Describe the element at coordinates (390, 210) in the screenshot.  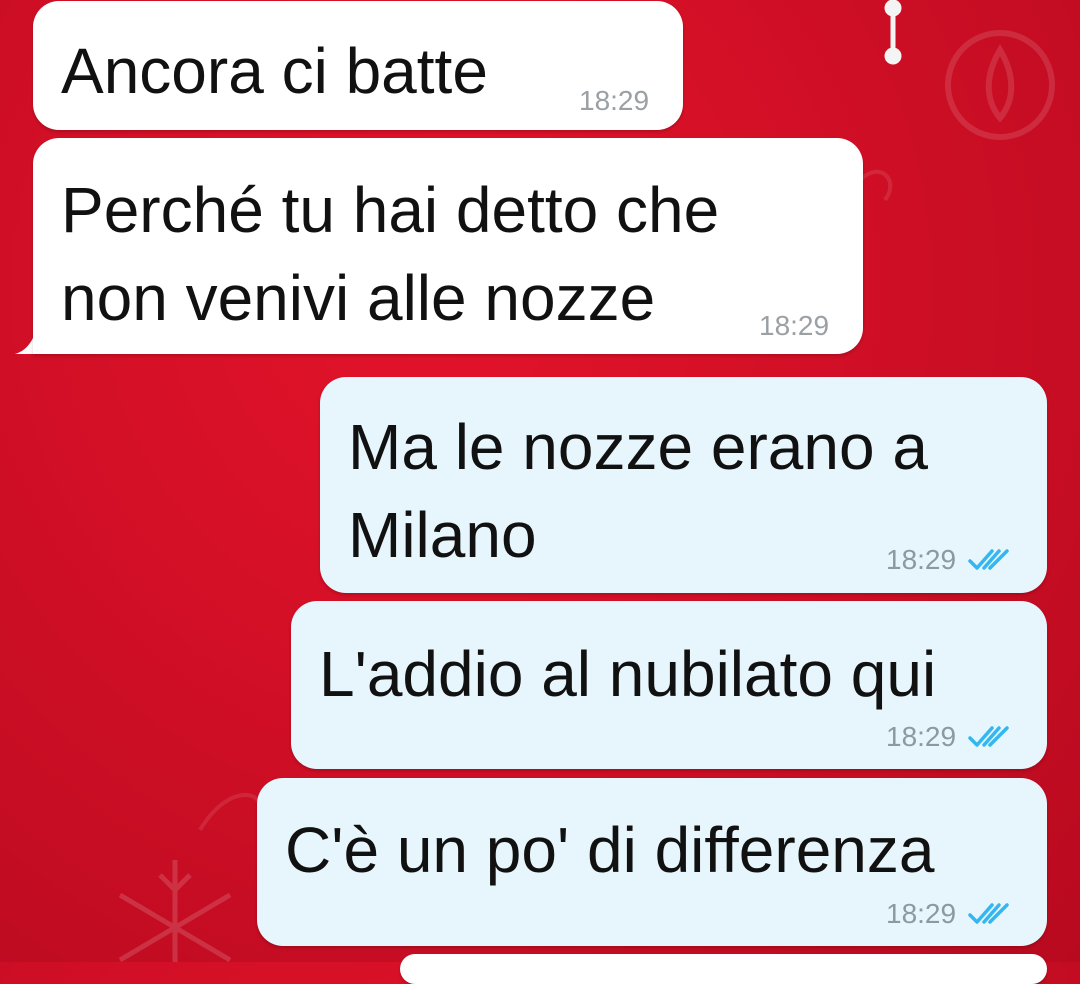
I see `message-text: Perché tu hai detto che` at that location.